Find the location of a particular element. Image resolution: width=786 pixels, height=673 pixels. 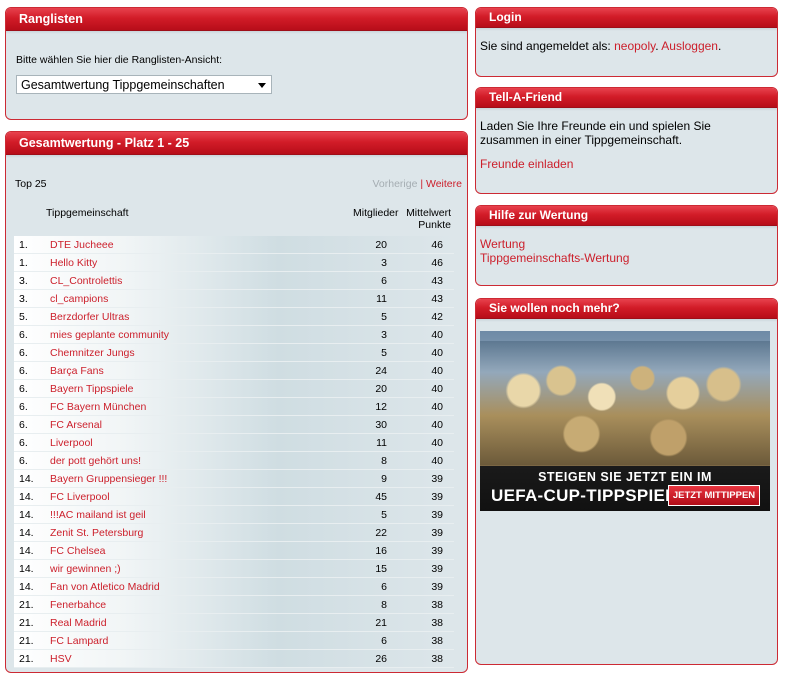

table-row: 14. FC Chelsea 16 39 is located at coordinates (234, 550).